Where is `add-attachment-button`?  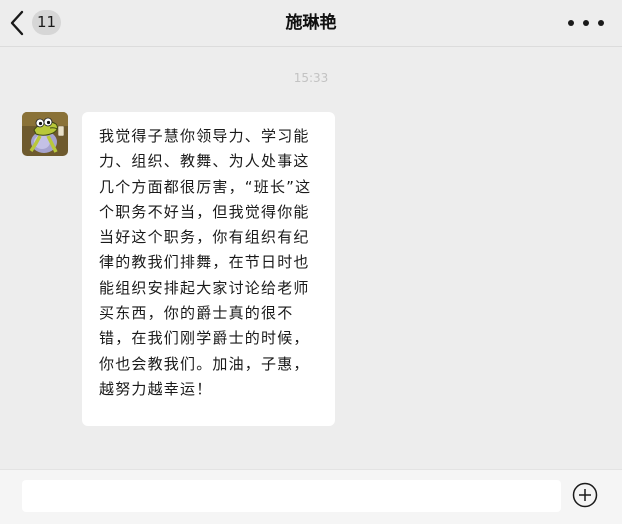 add-attachment-button is located at coordinates (585, 495).